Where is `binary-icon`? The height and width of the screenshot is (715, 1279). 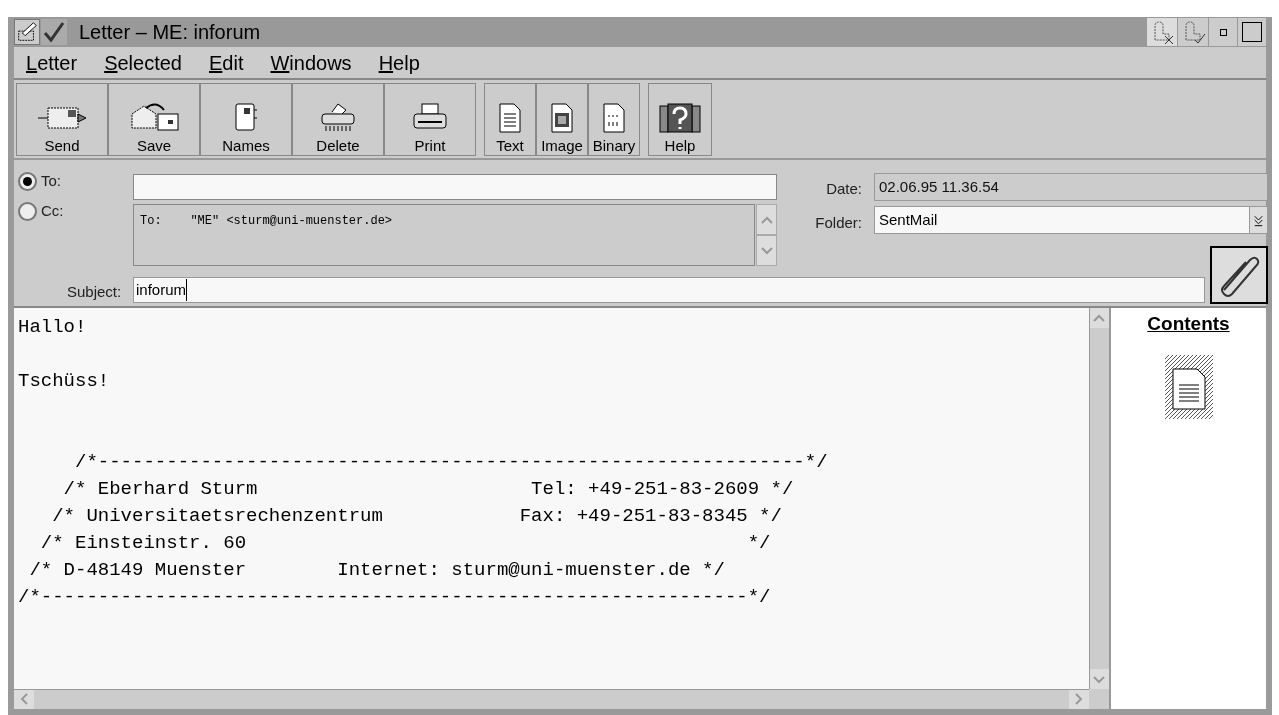
binary-icon is located at coordinates (614, 118).